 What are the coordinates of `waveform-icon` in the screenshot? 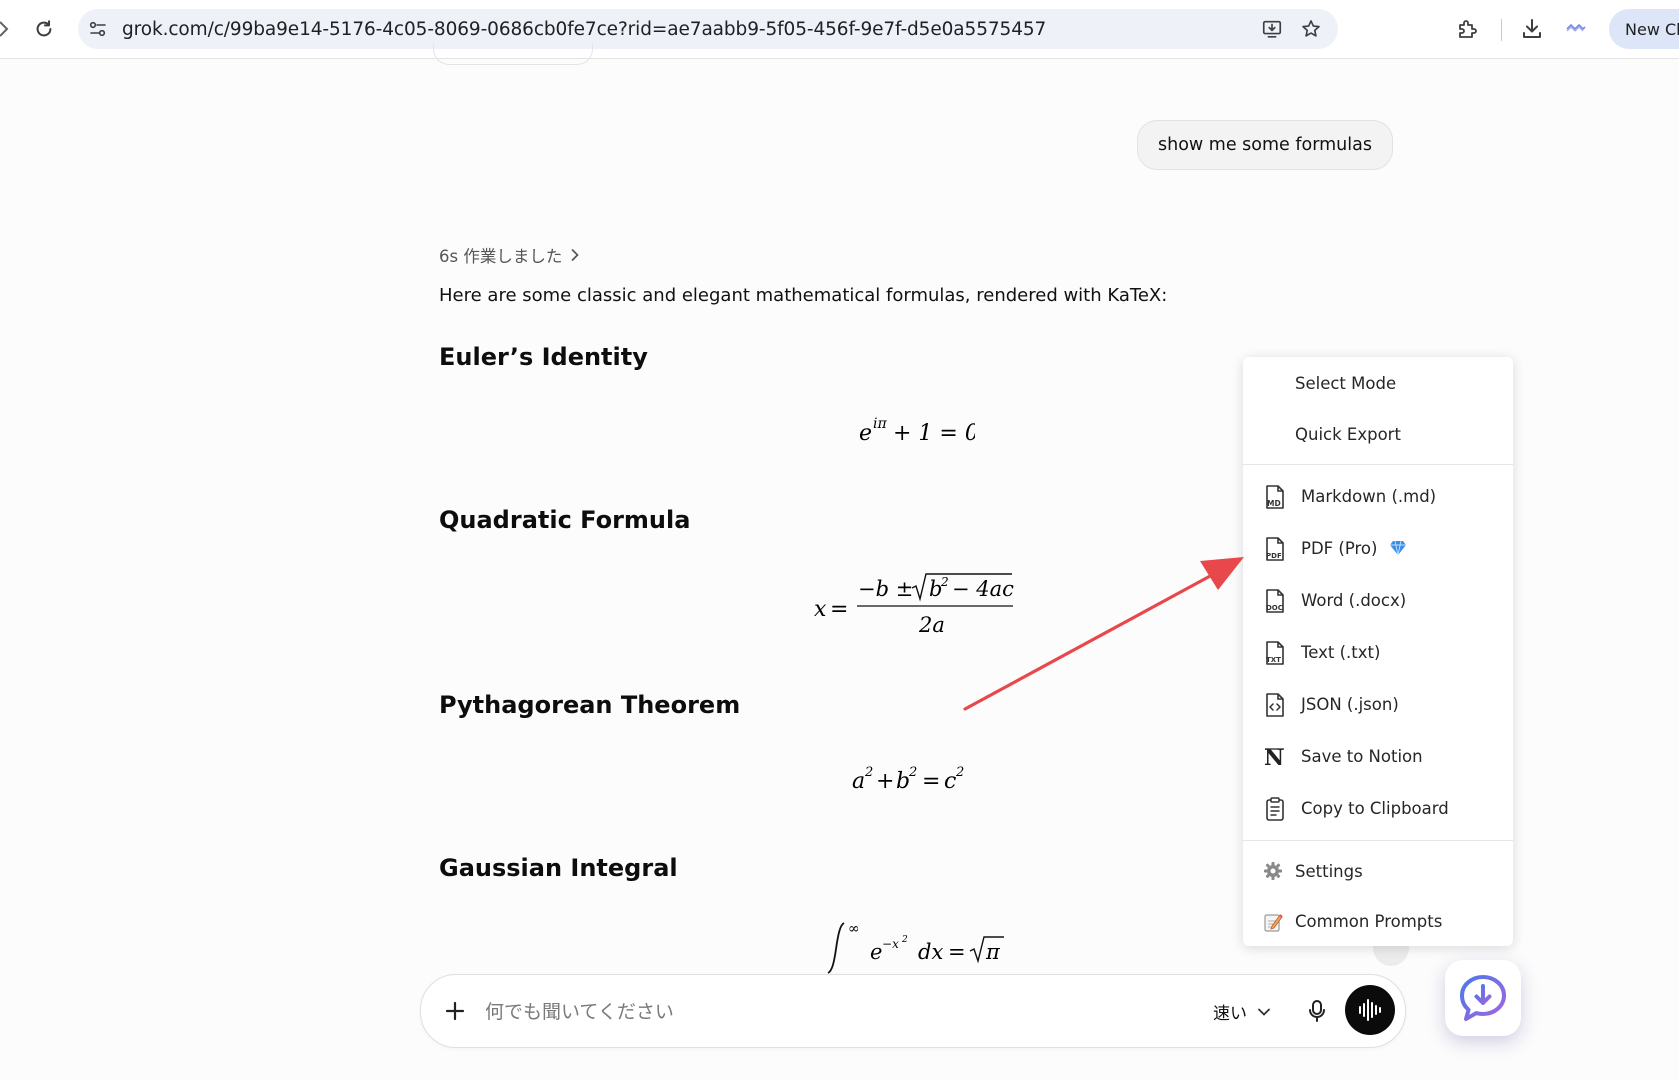 It's located at (1370, 1010).